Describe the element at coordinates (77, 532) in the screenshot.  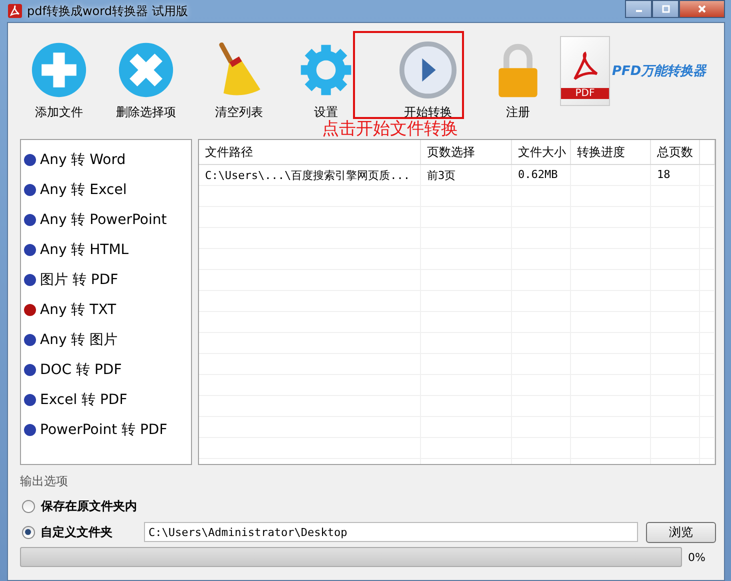
I see `option-label: 自定义文件夹` at that location.